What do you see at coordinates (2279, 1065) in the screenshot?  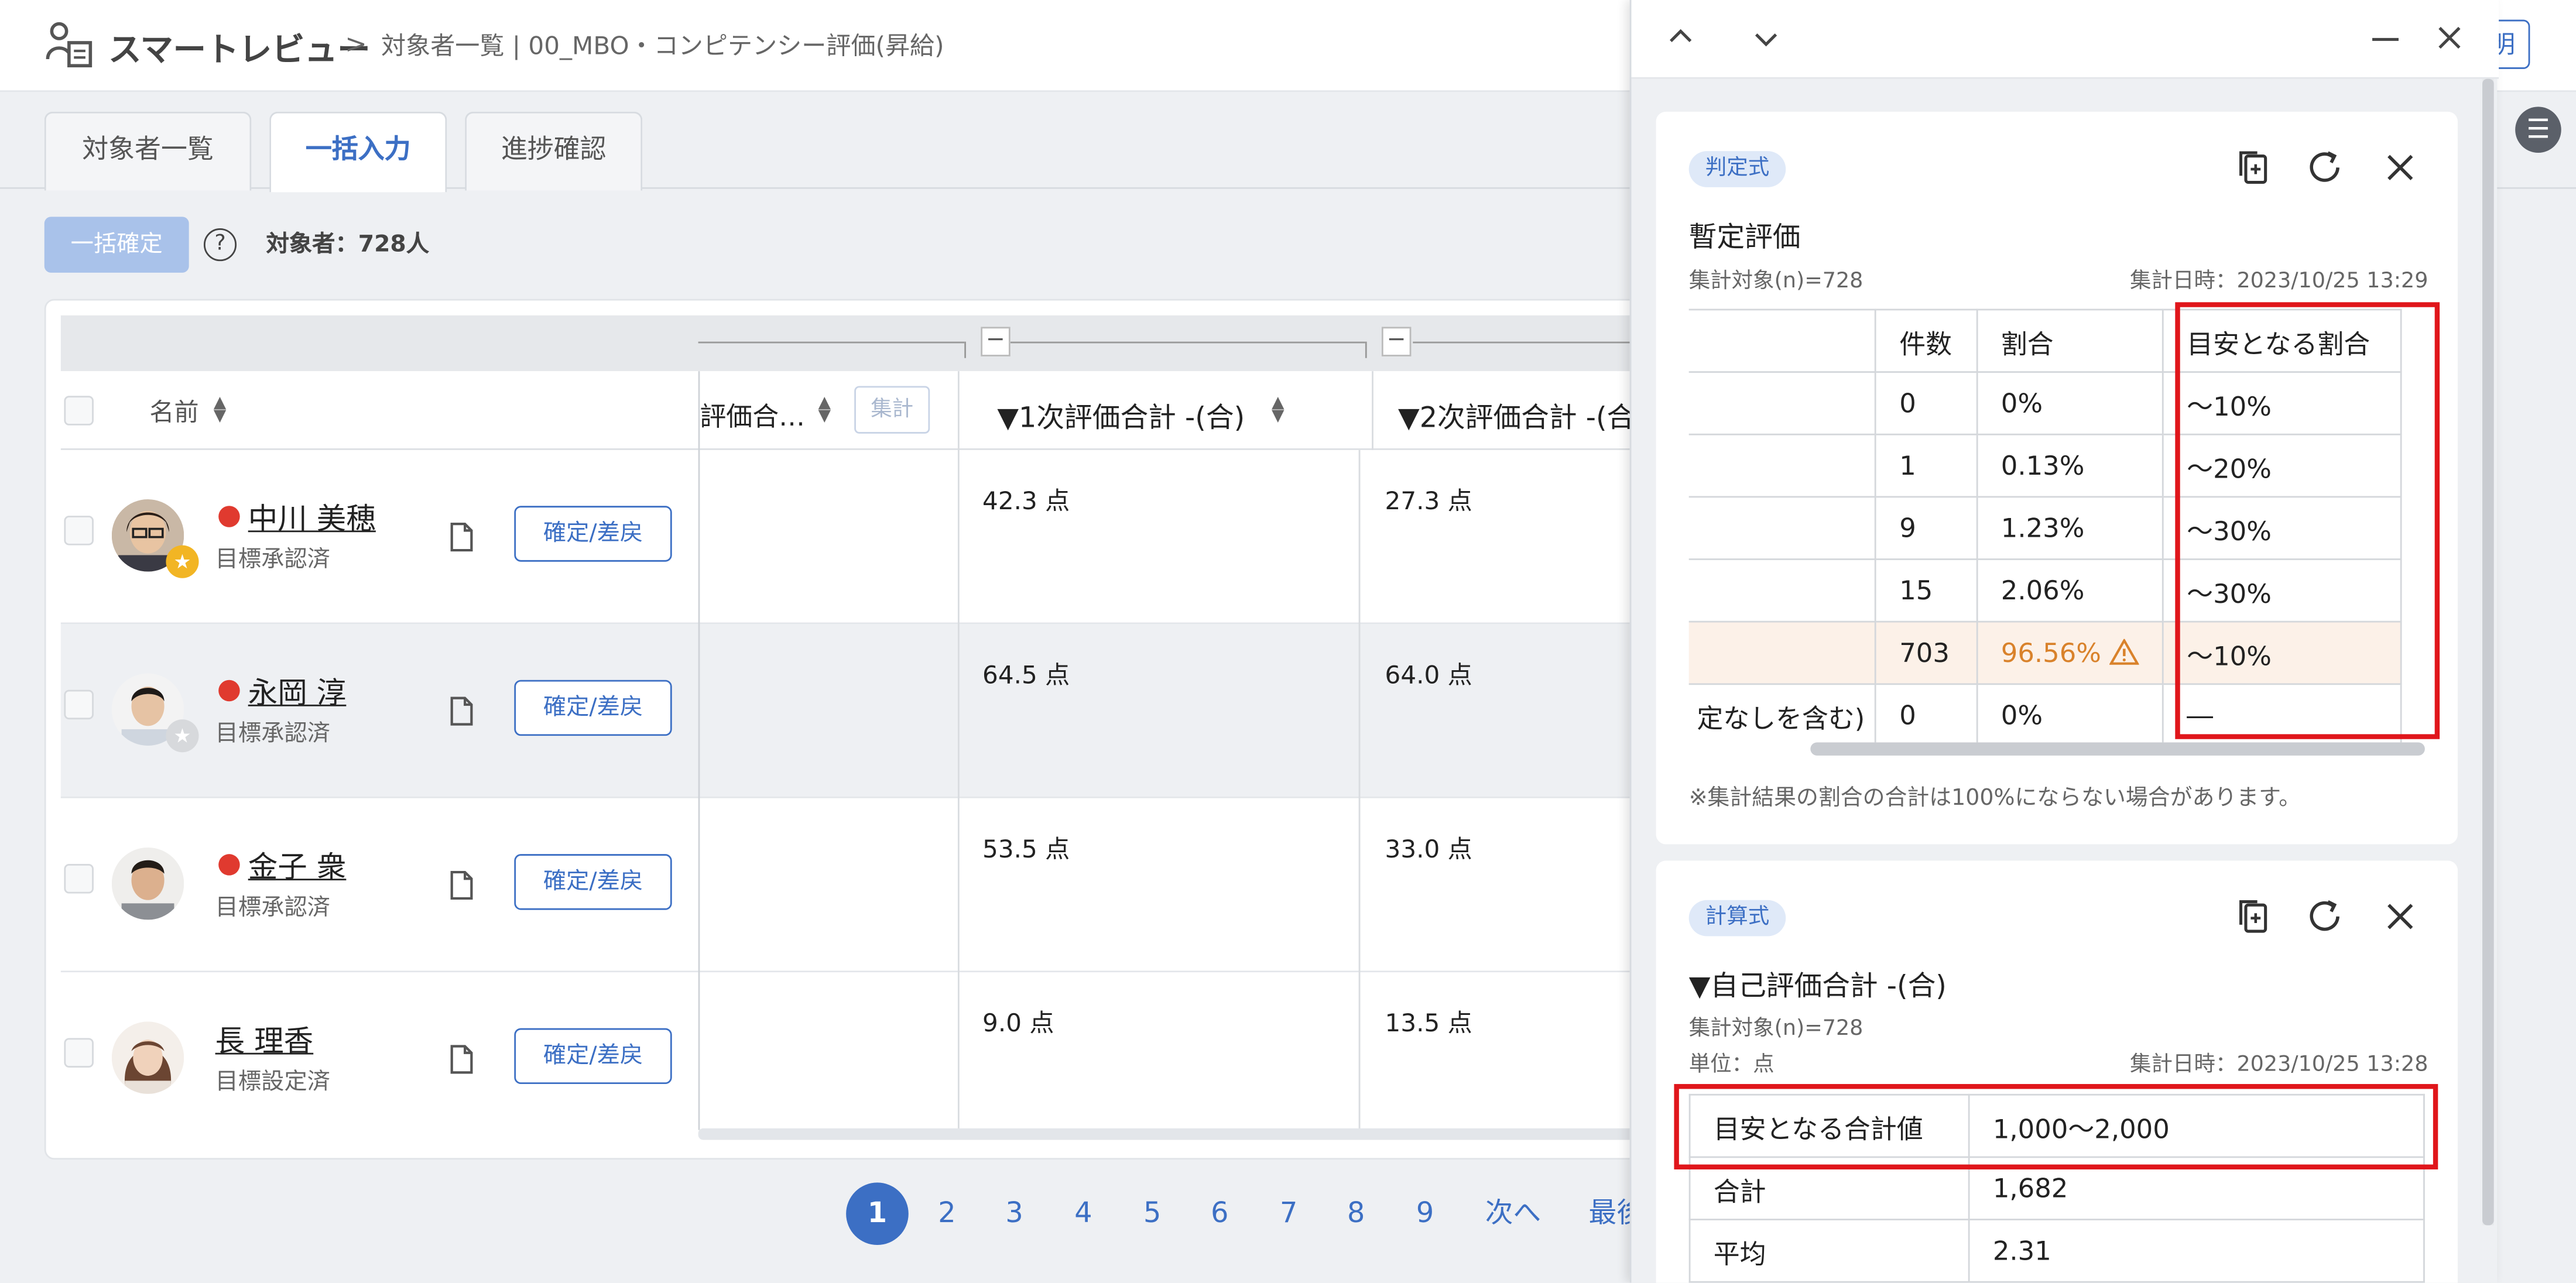 I see `aggregated-at: 集計日時：2023/10/25 13:28` at bounding box center [2279, 1065].